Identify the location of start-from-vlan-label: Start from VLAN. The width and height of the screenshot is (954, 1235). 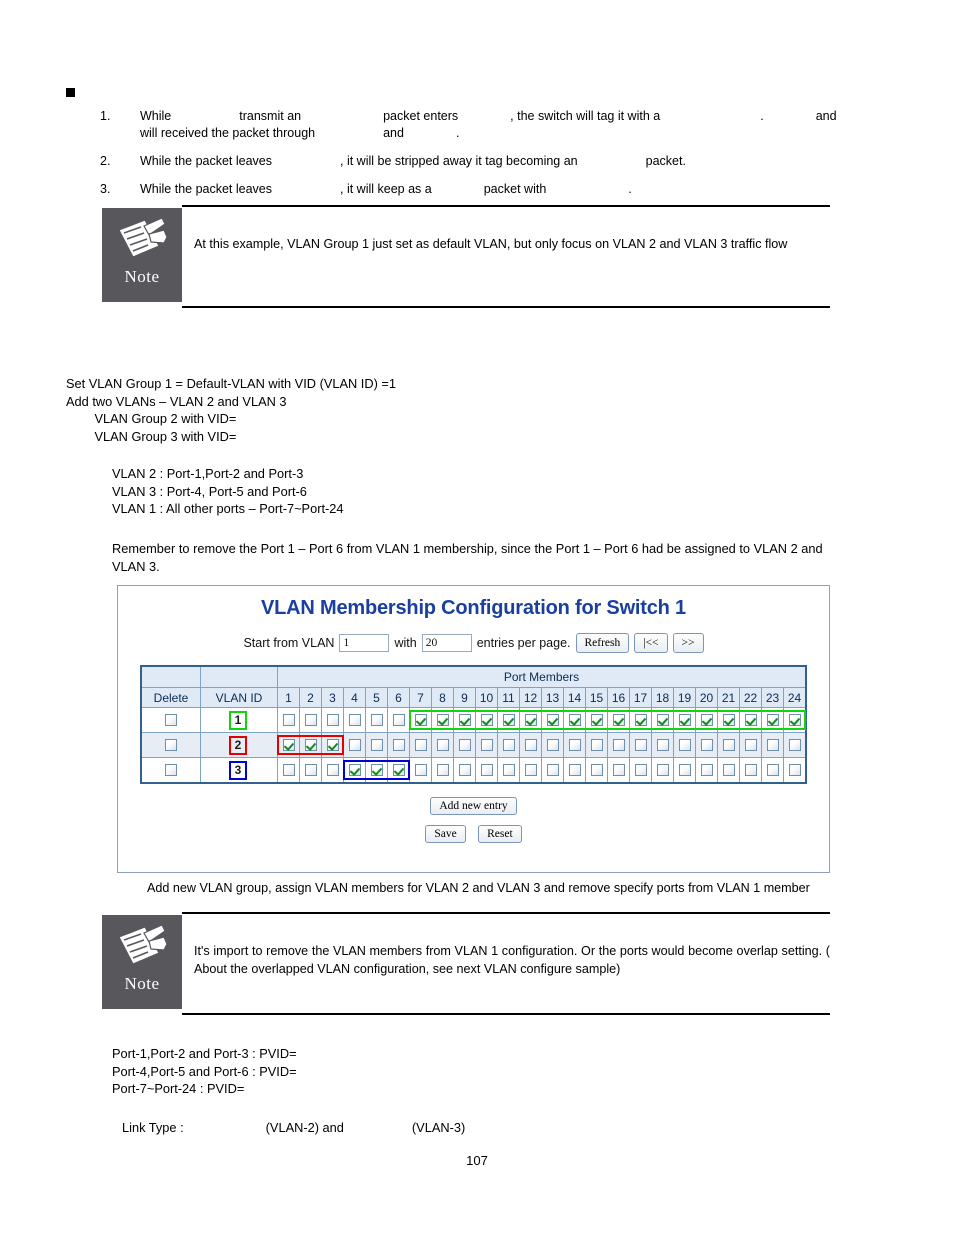
(289, 643).